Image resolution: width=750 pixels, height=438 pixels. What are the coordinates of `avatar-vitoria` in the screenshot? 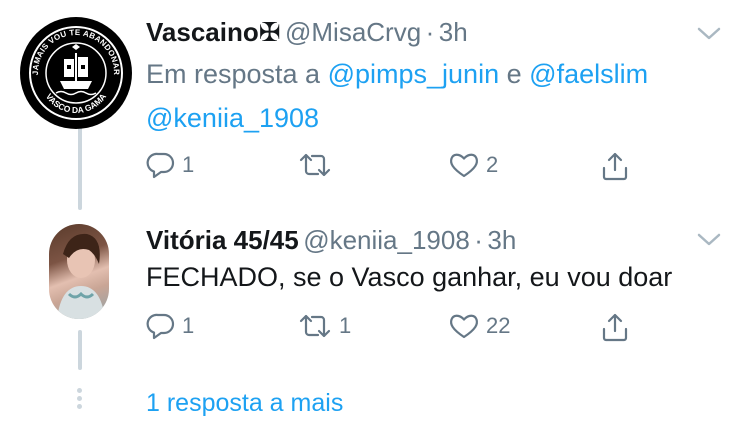 It's located at (79, 271).